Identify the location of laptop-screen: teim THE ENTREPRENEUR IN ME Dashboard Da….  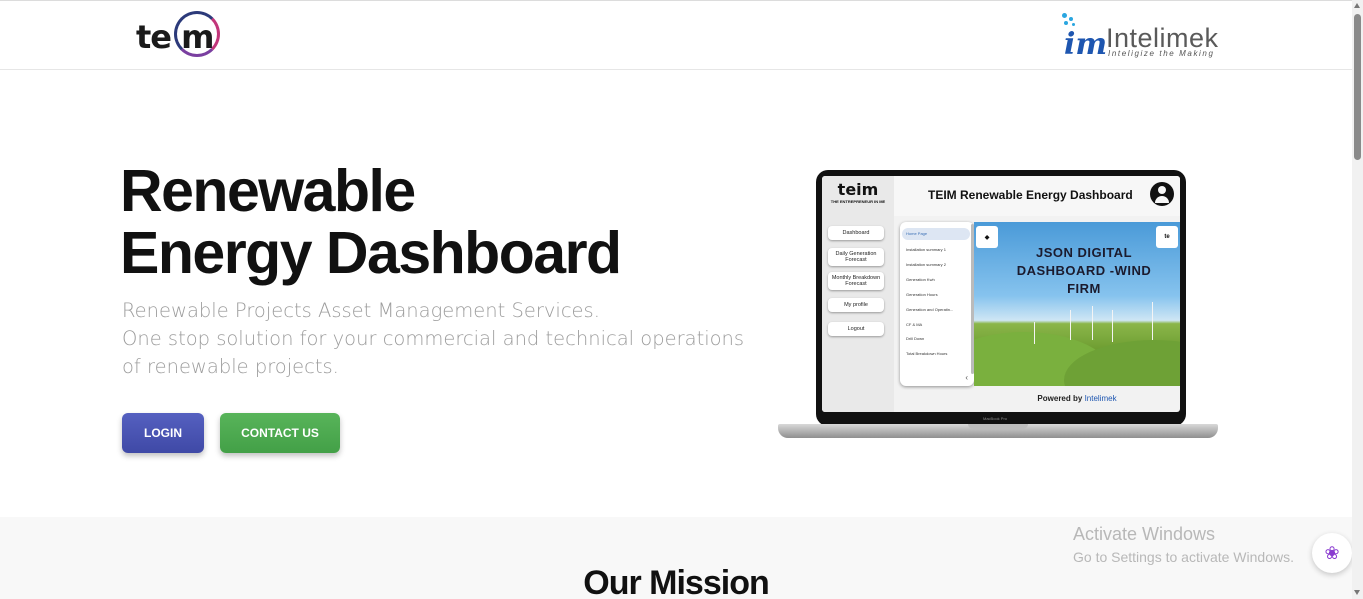
(1001, 298).